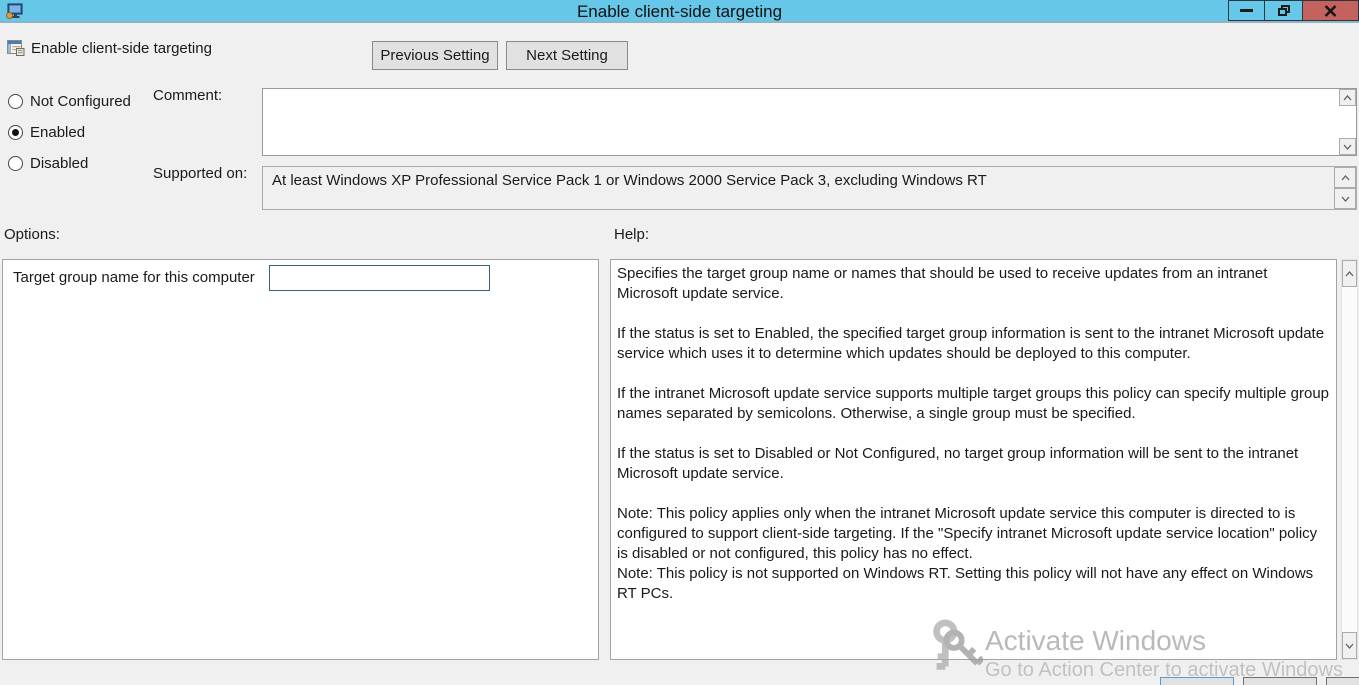 Image resolution: width=1359 pixels, height=685 pixels. Describe the element at coordinates (59, 163) in the screenshot. I see `radio-label: Disabled` at that location.